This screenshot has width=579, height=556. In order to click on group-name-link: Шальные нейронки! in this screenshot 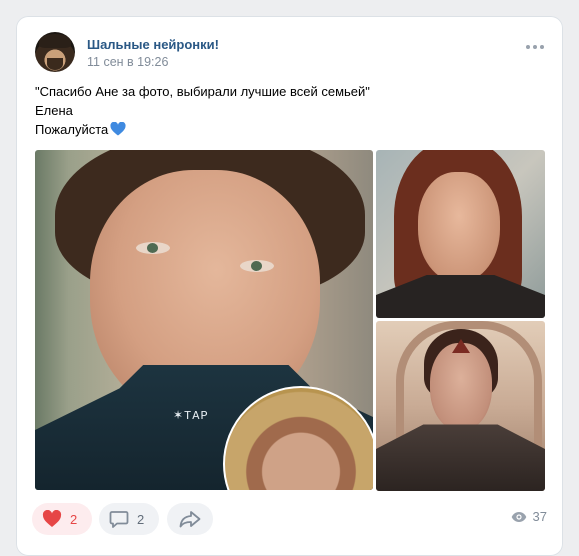, I will do `click(153, 44)`.